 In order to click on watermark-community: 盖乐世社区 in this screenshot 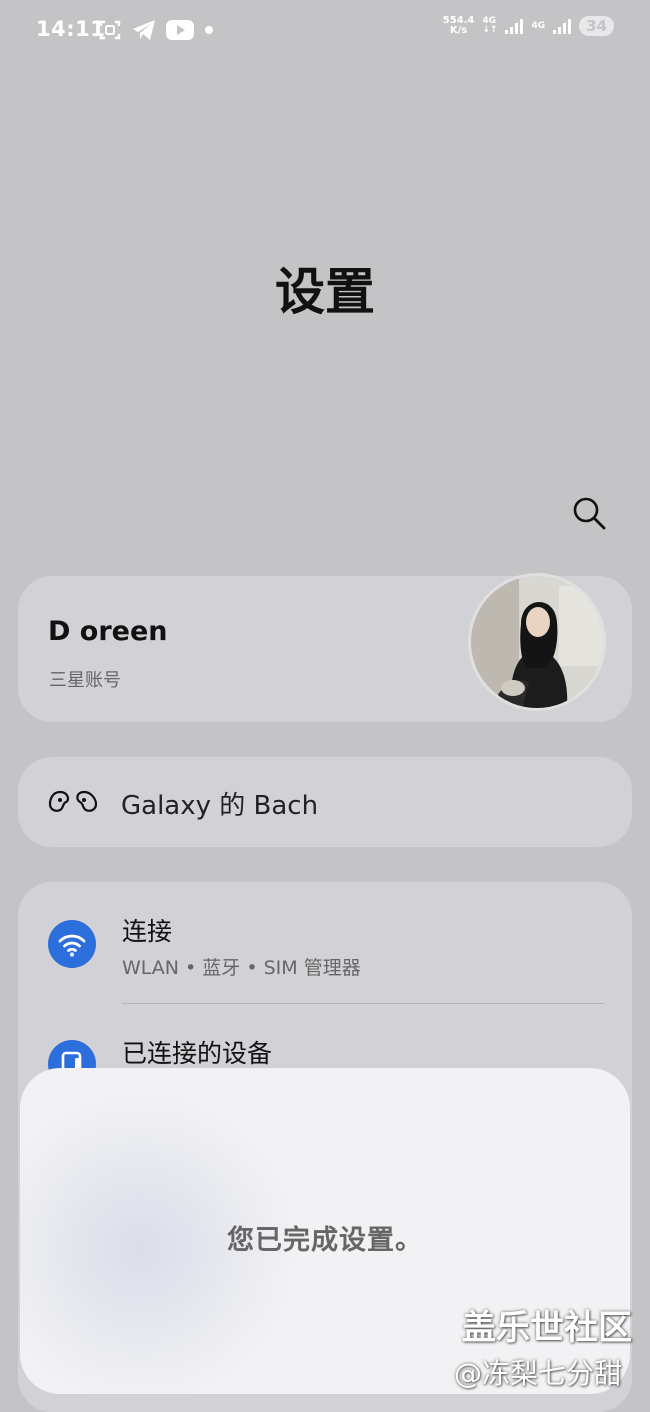, I will do `click(547, 1328)`.